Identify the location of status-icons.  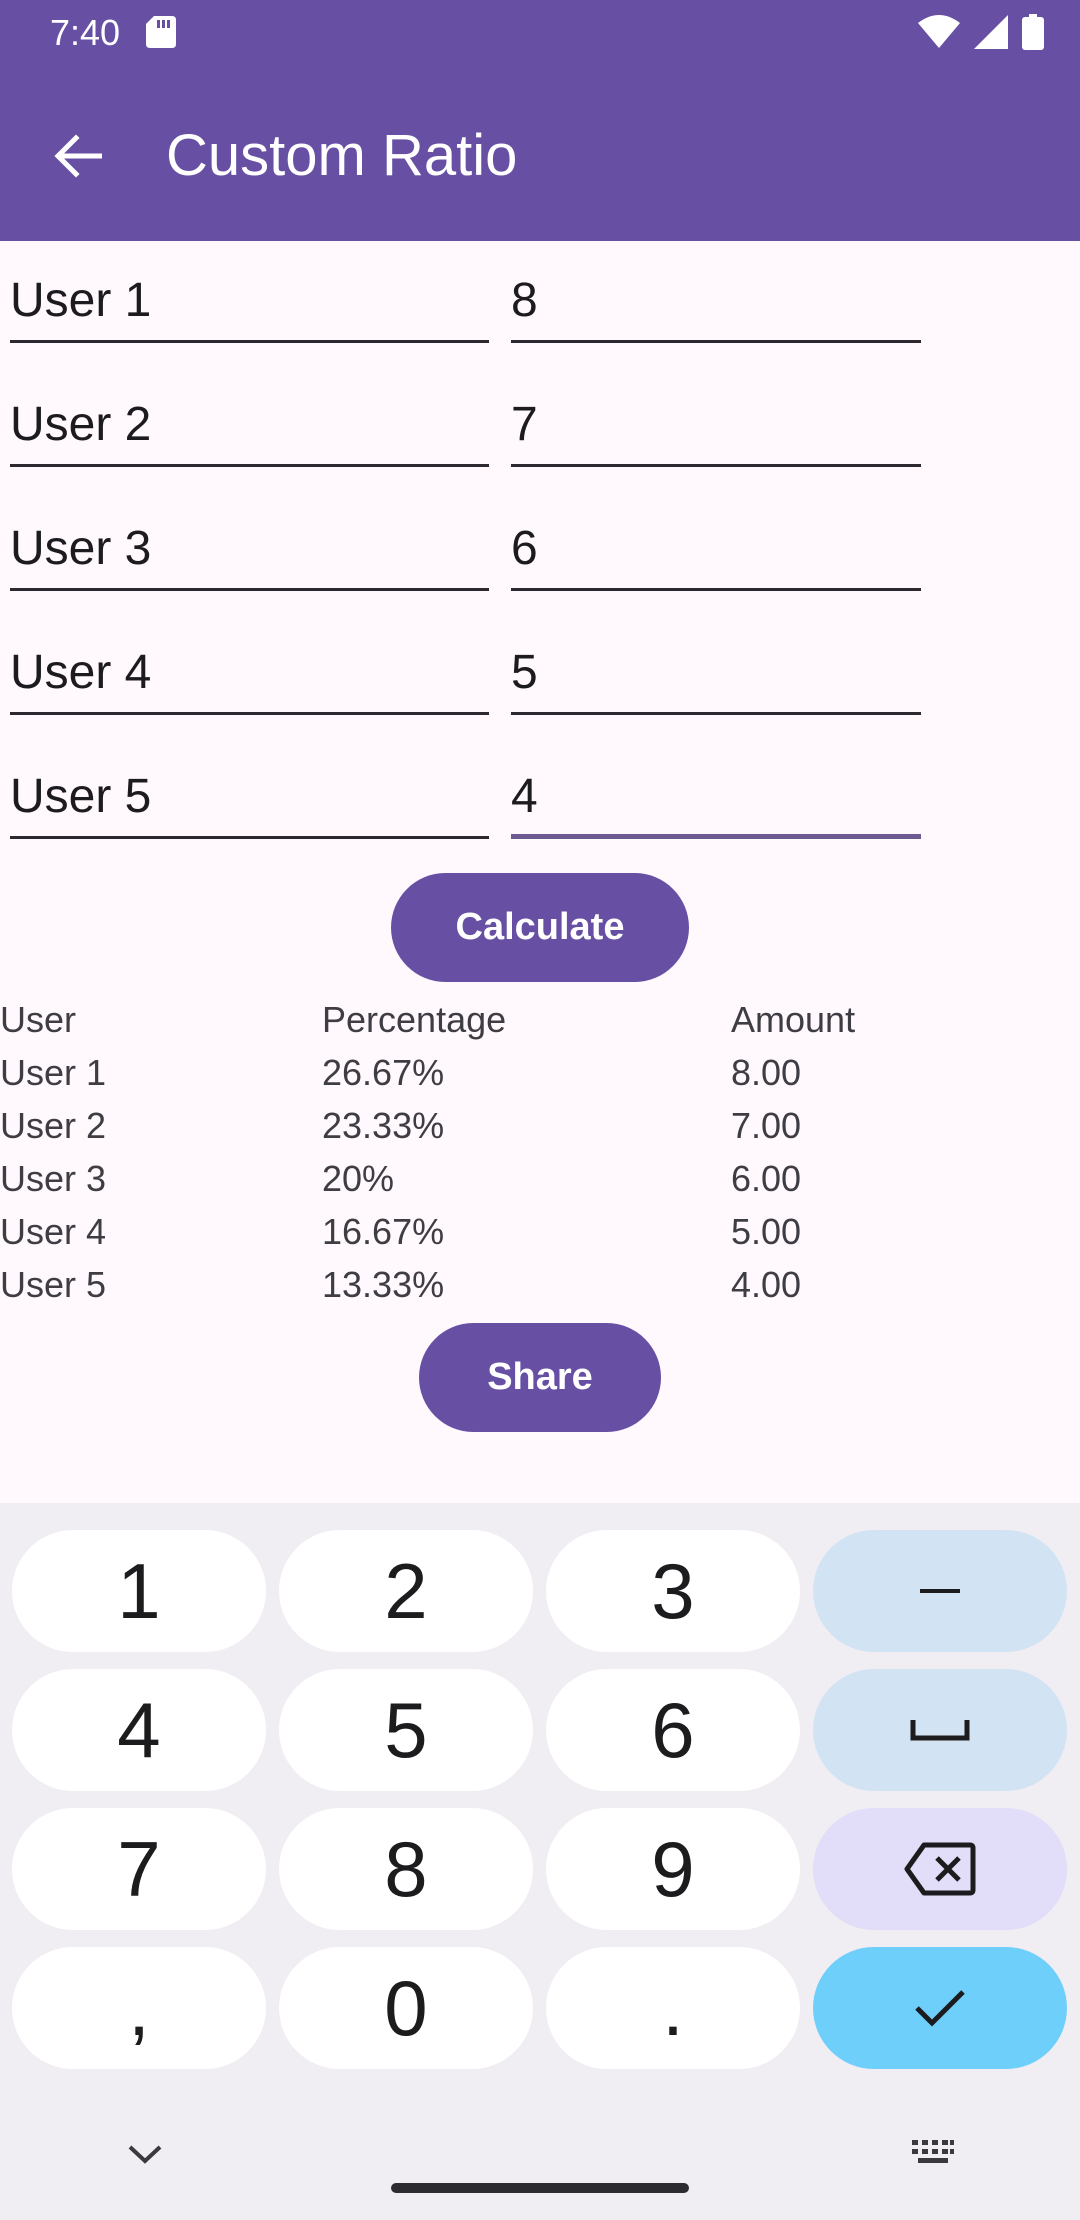
(981, 32).